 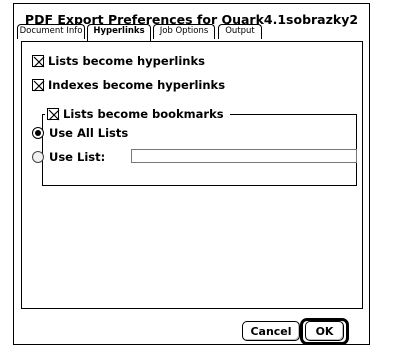 What do you see at coordinates (143, 114) in the screenshot?
I see `lists-bookmarks-label: Lists become bookmarks` at bounding box center [143, 114].